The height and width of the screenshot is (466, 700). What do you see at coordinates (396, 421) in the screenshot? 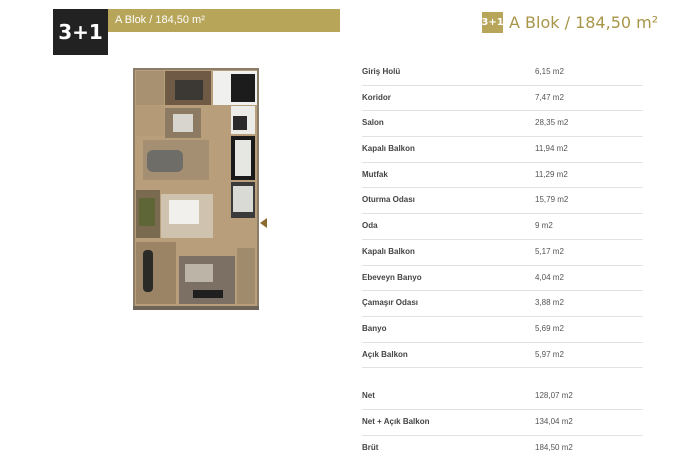
I see `total-label: Net + Açık Balkon` at bounding box center [396, 421].